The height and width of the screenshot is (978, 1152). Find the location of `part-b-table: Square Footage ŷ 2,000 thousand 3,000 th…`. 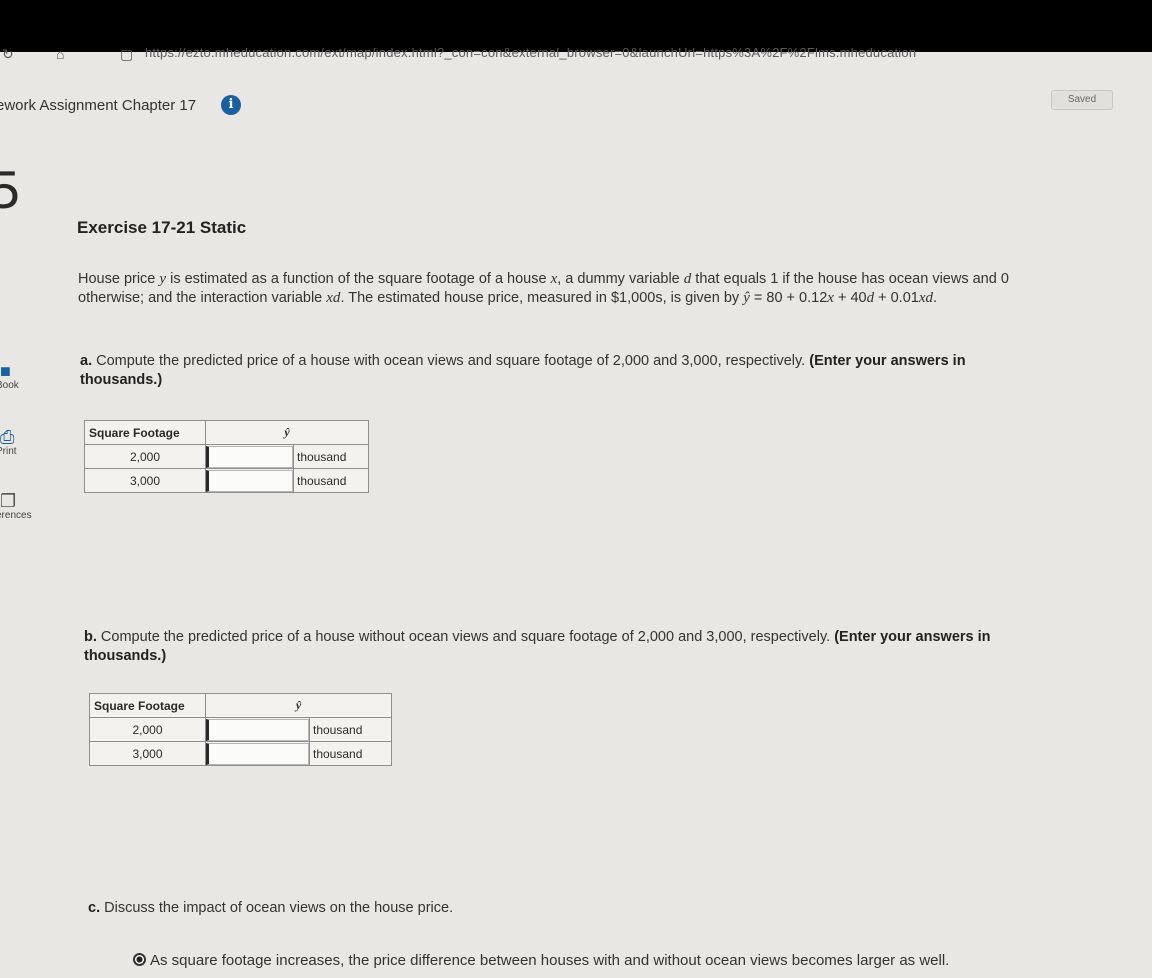

part-b-table: Square Footage ŷ 2,000 thousand 3,000 th… is located at coordinates (240, 729).